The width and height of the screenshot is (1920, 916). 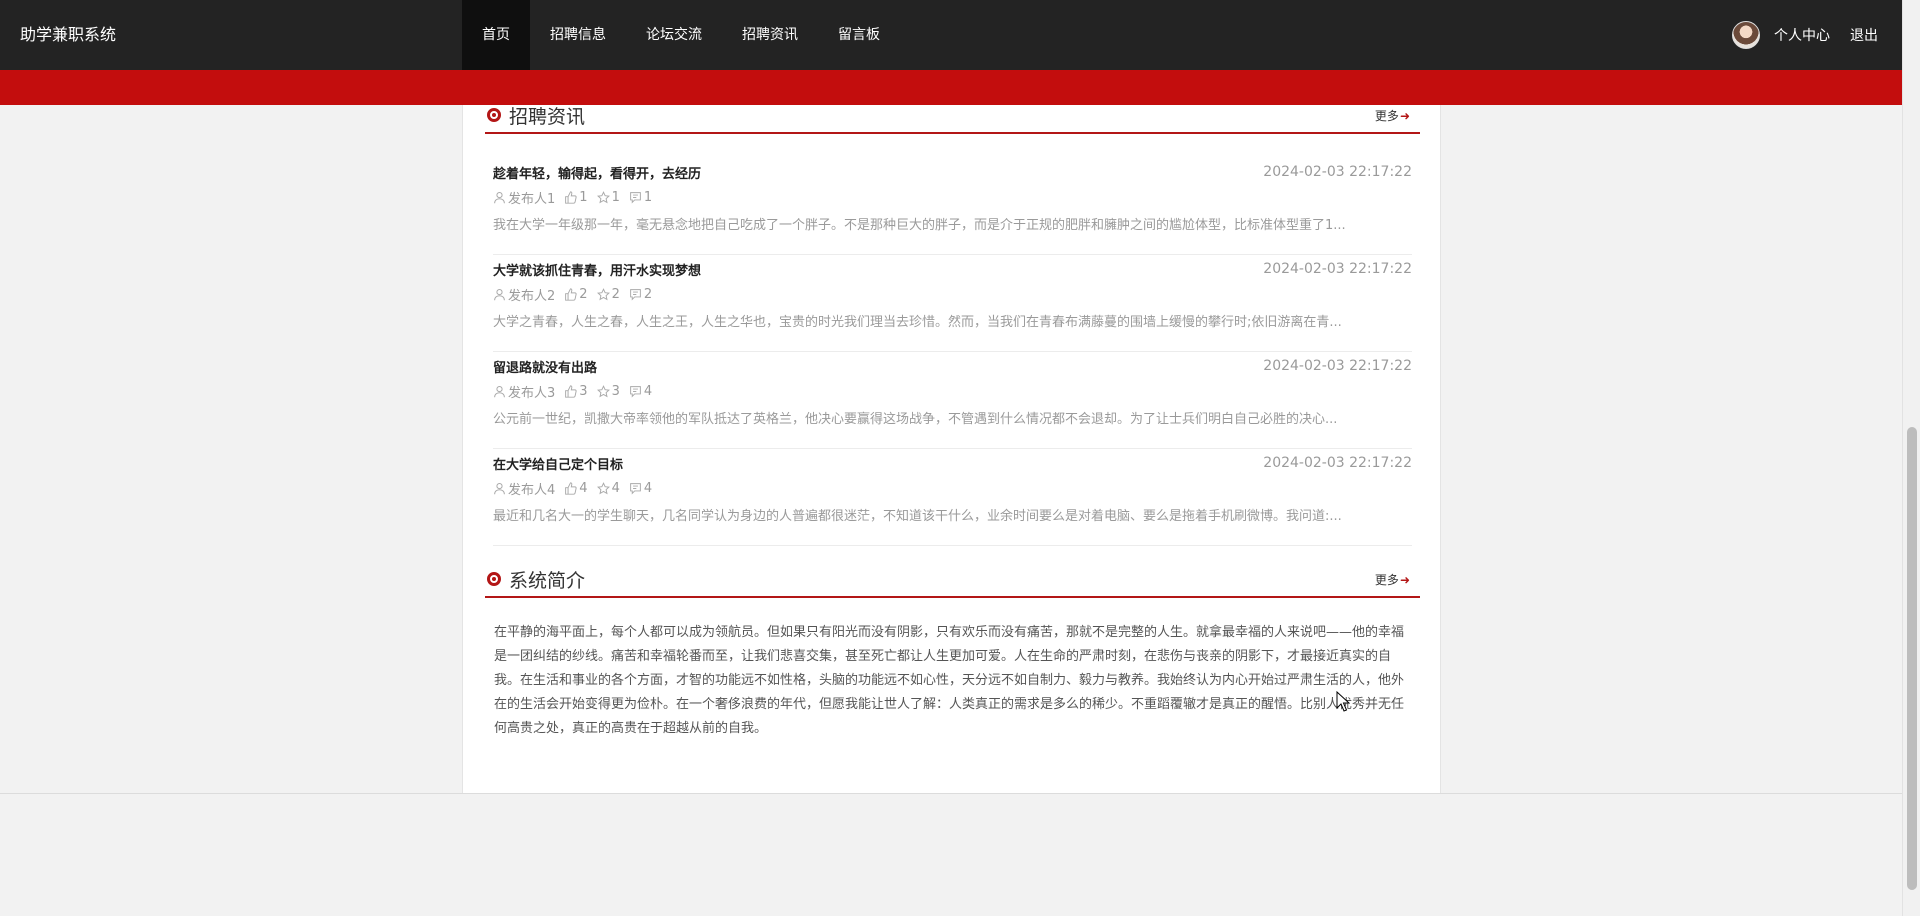 What do you see at coordinates (648, 197) in the screenshot?
I see `news-comments: 1` at bounding box center [648, 197].